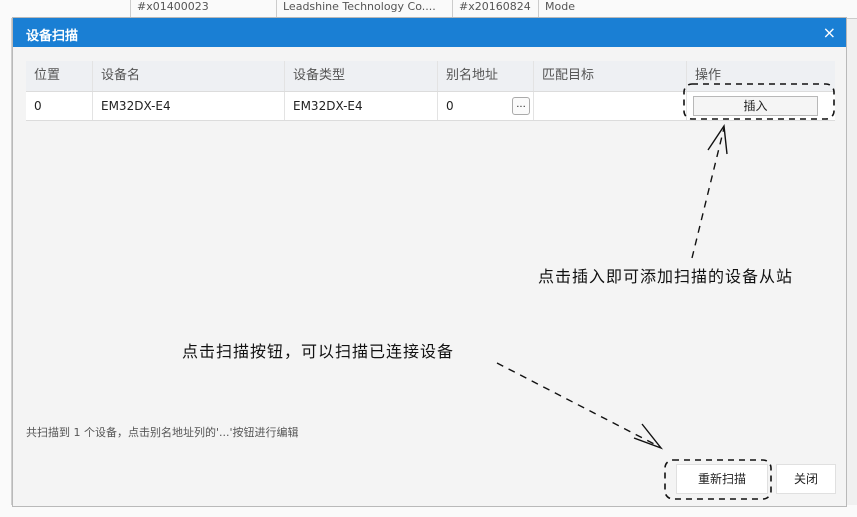  Describe the element at coordinates (717, 139) in the screenshot. I see `insert-arrow-head` at that location.